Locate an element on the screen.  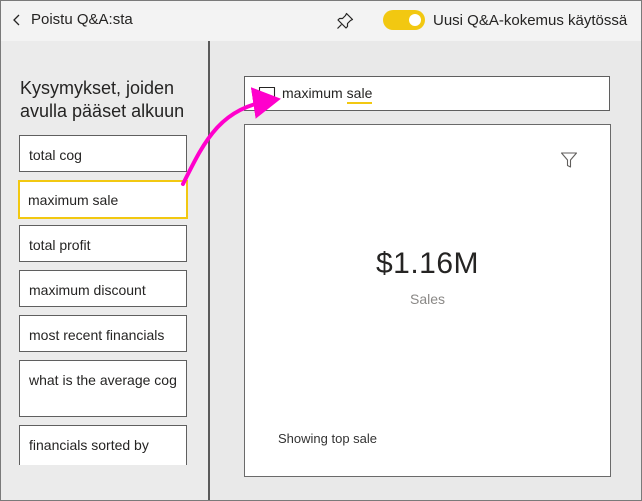
suggestion-item: financials sorted by is located at coordinates (103, 445).